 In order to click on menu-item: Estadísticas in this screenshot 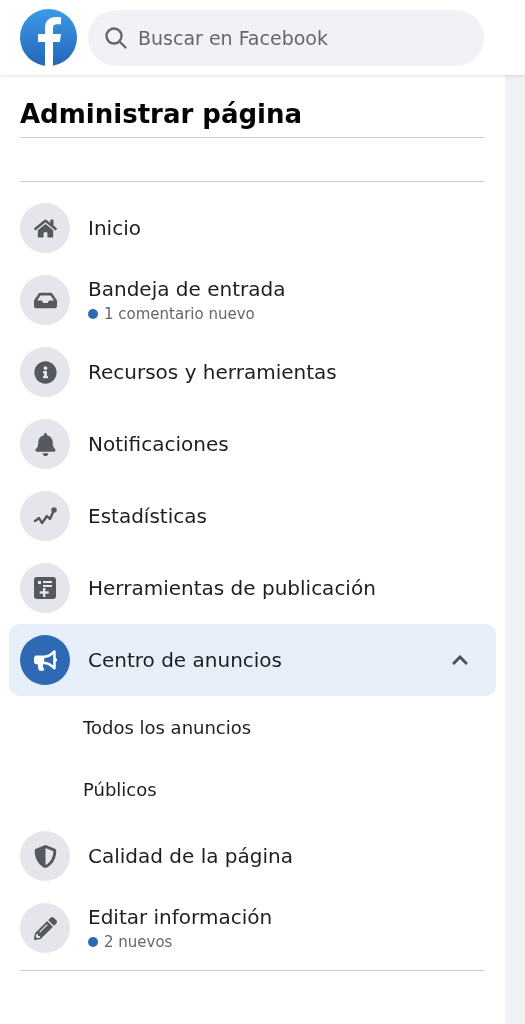, I will do `click(252, 516)`.